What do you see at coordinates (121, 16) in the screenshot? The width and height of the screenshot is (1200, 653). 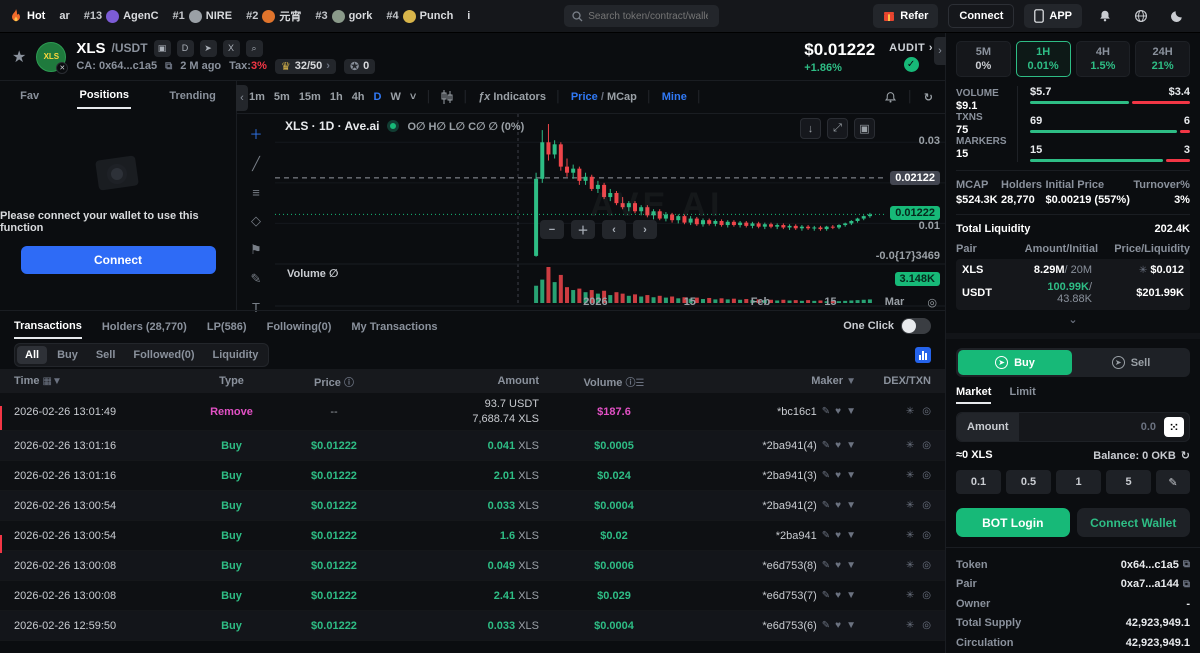 I see `trend-item: #13 AgenC` at bounding box center [121, 16].